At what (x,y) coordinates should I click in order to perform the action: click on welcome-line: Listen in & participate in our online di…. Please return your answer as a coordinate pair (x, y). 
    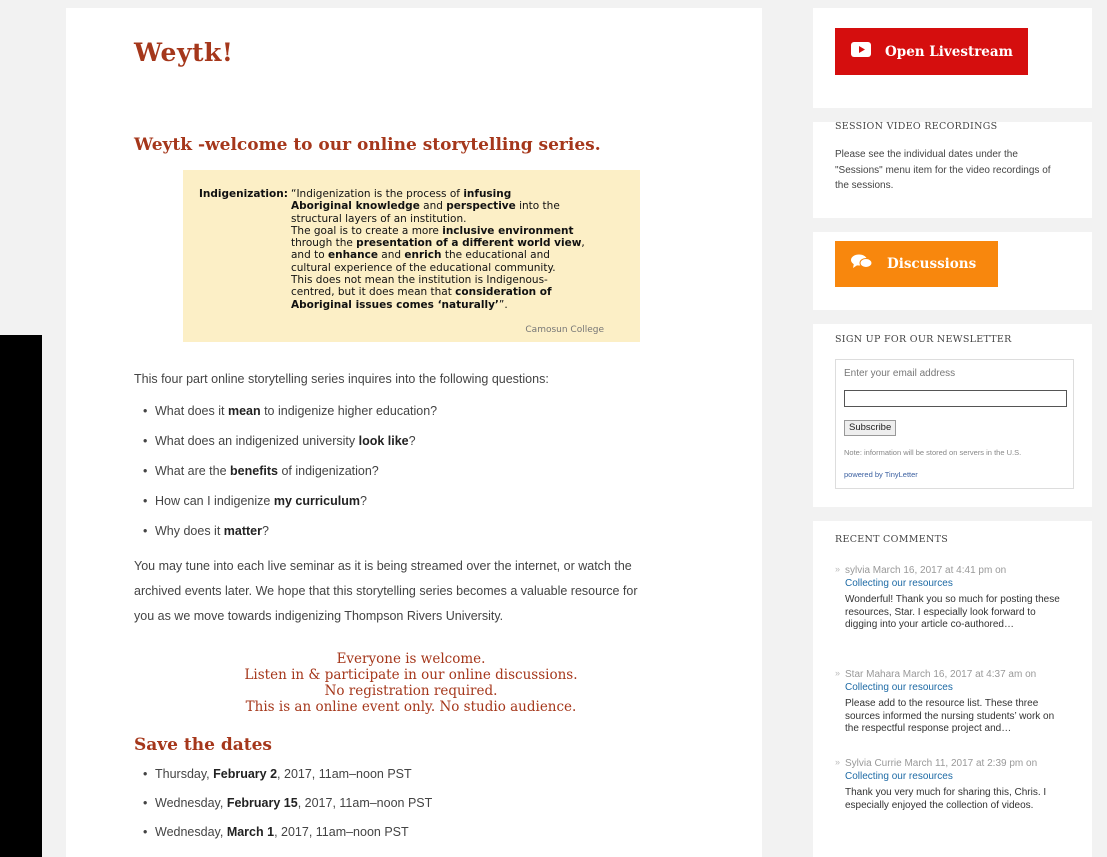
    Looking at the image, I should click on (411, 675).